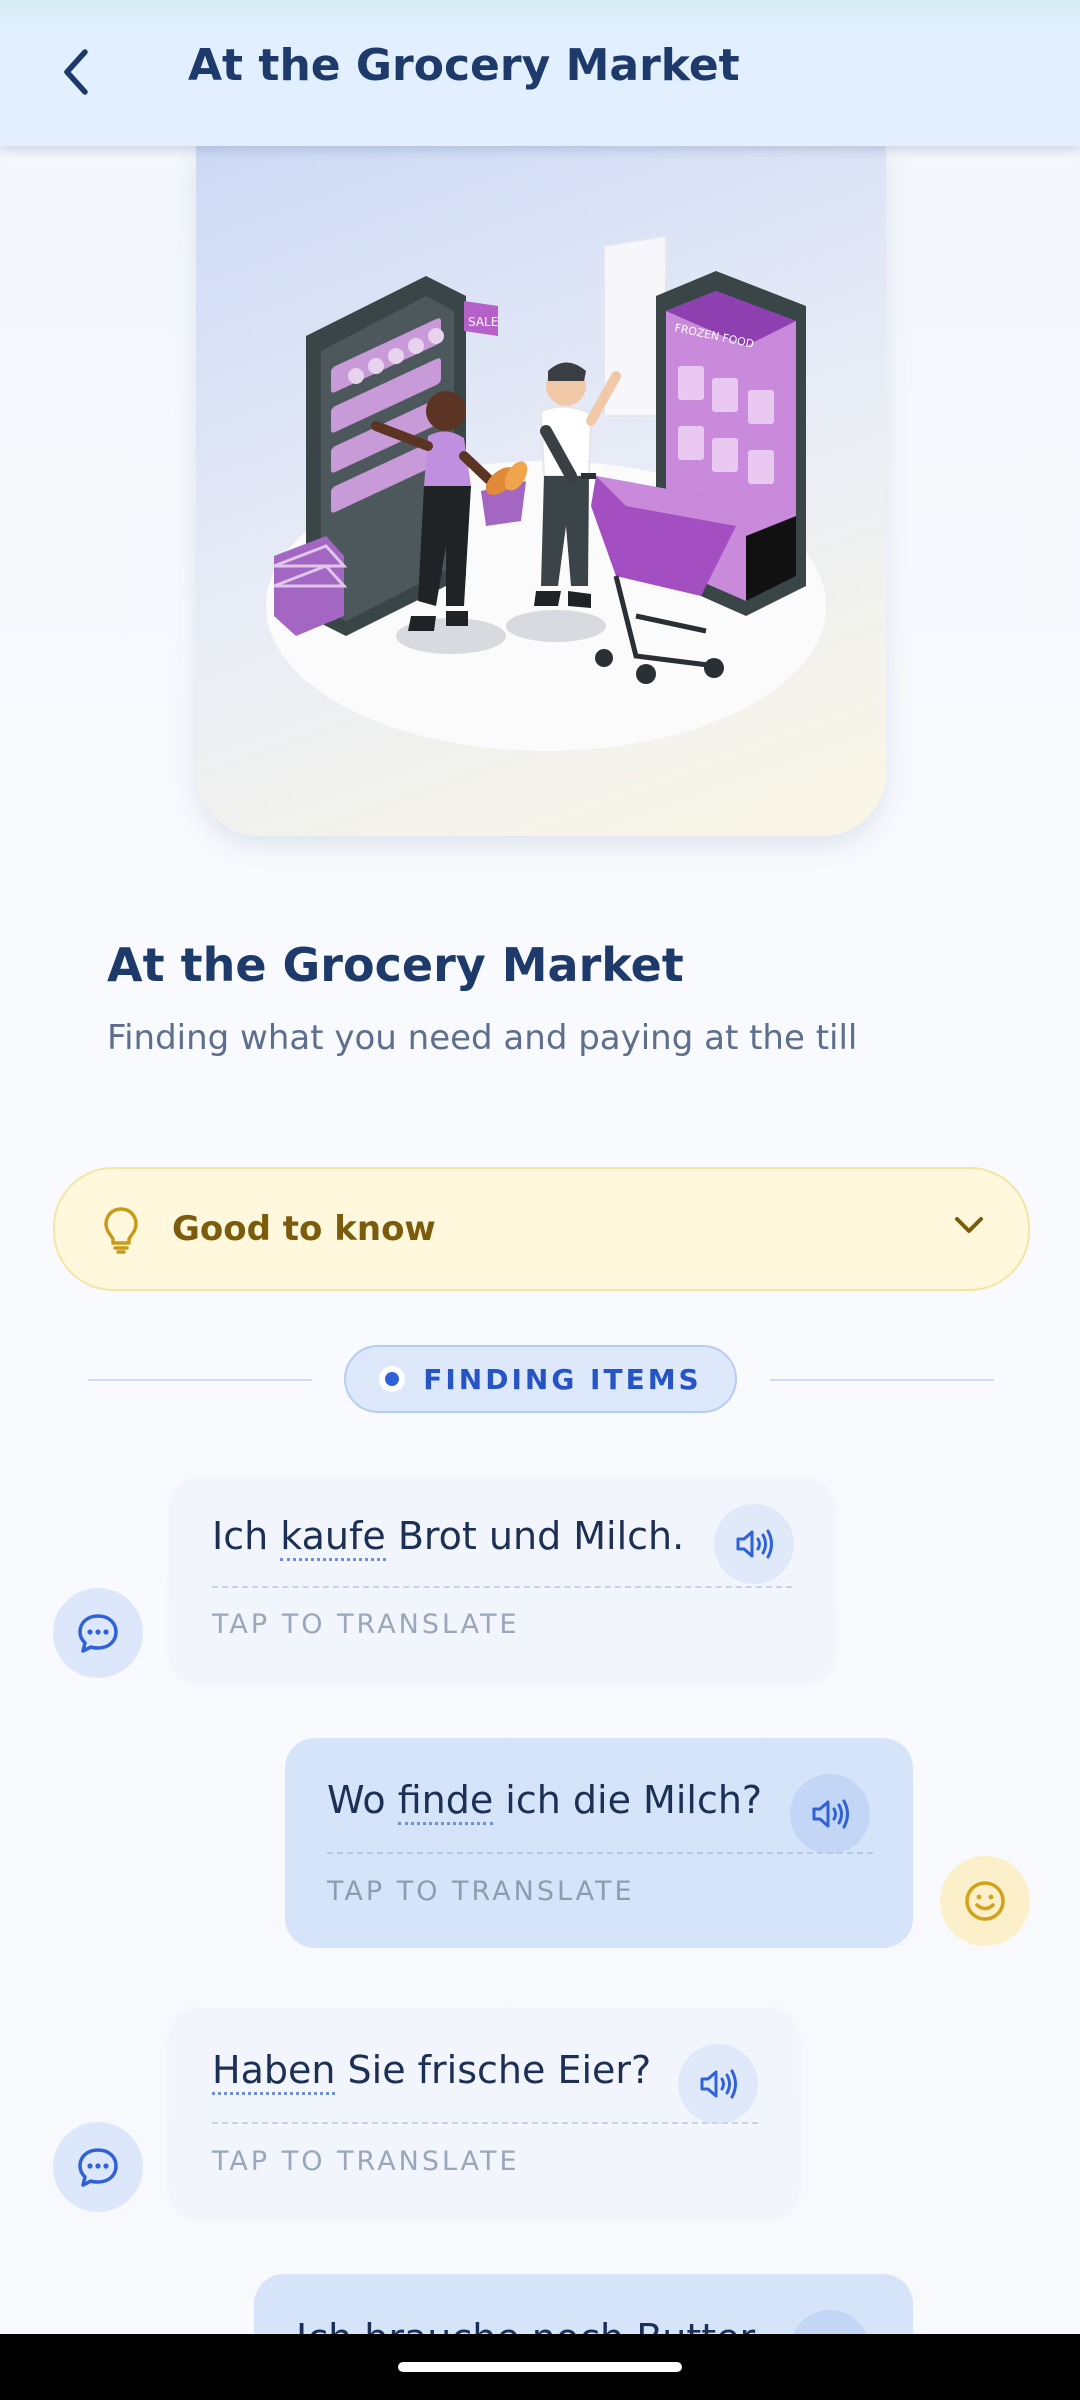 This screenshot has height=2400, width=1080. I want to click on chevron-down-icon, so click(969, 1225).